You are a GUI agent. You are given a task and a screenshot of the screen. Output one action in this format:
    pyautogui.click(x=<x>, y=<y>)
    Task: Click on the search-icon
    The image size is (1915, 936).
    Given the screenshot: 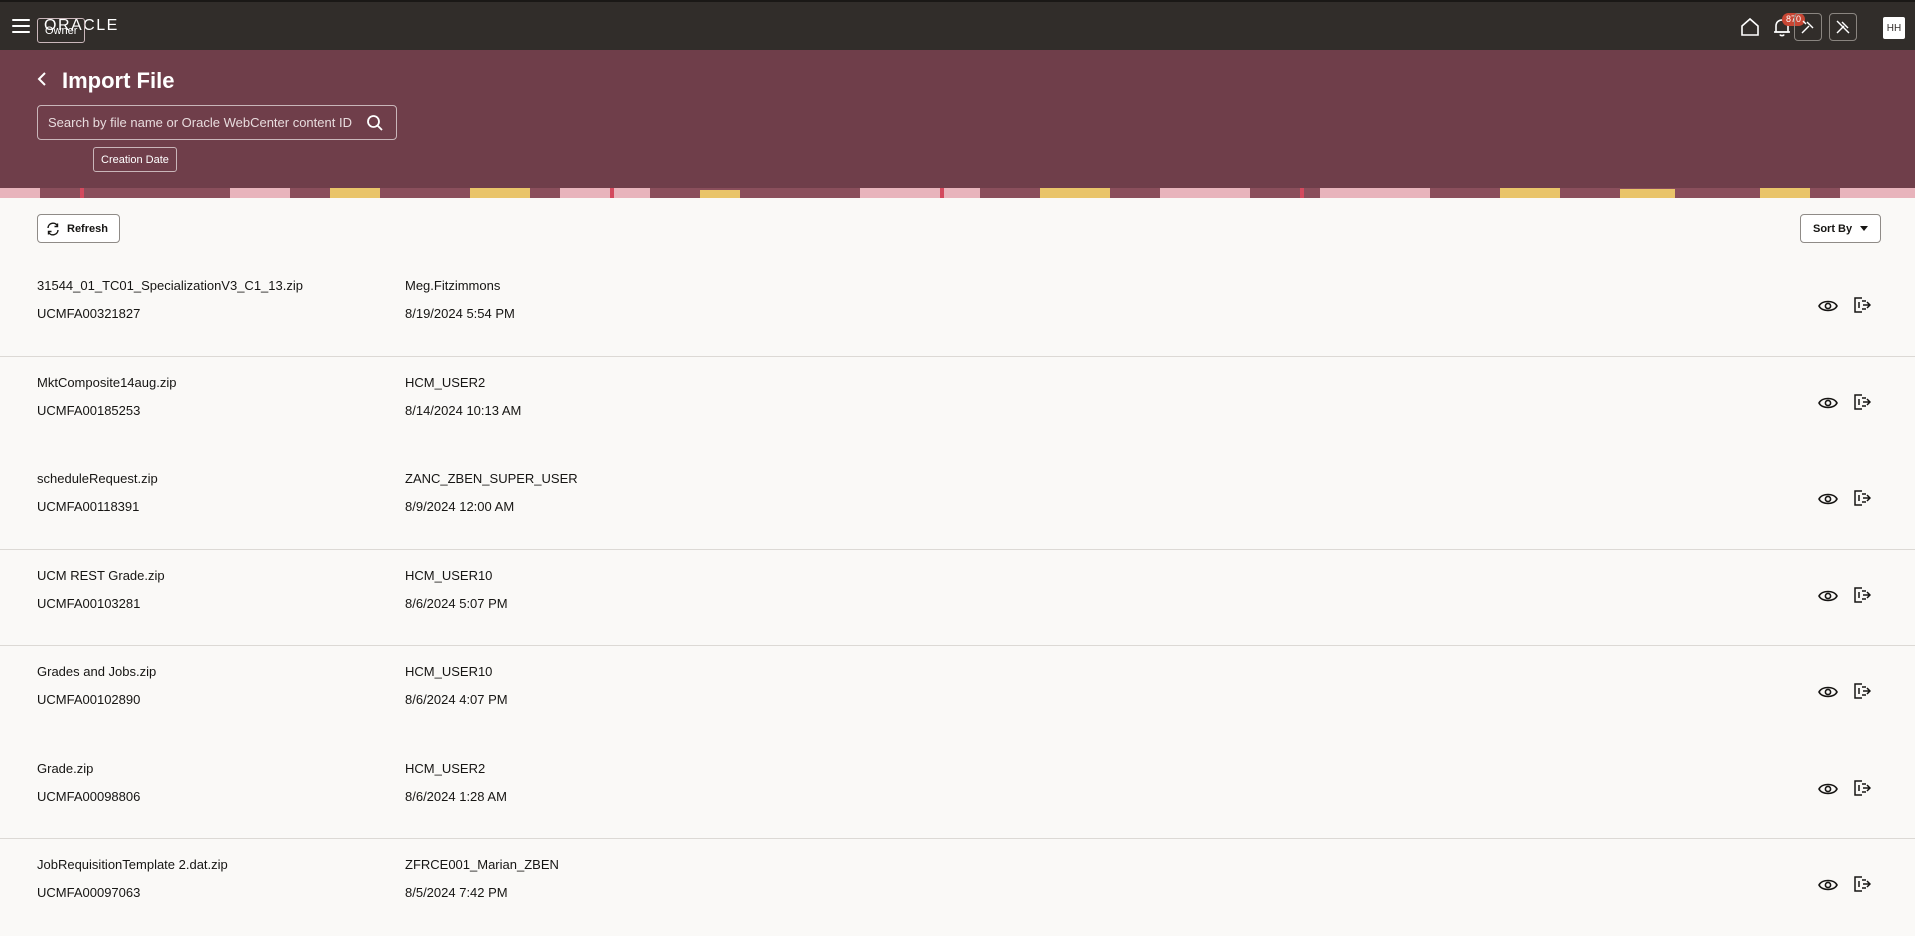 What is the action you would take?
    pyautogui.click(x=375, y=123)
    